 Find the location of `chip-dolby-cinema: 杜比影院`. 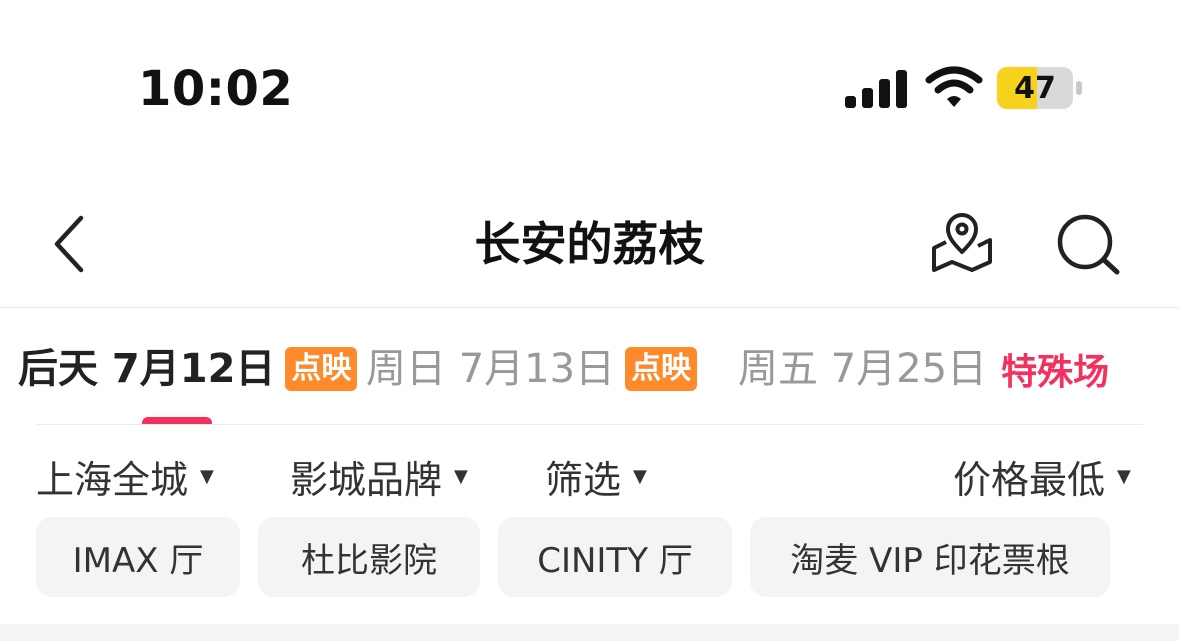

chip-dolby-cinema: 杜比影院 is located at coordinates (369, 557).